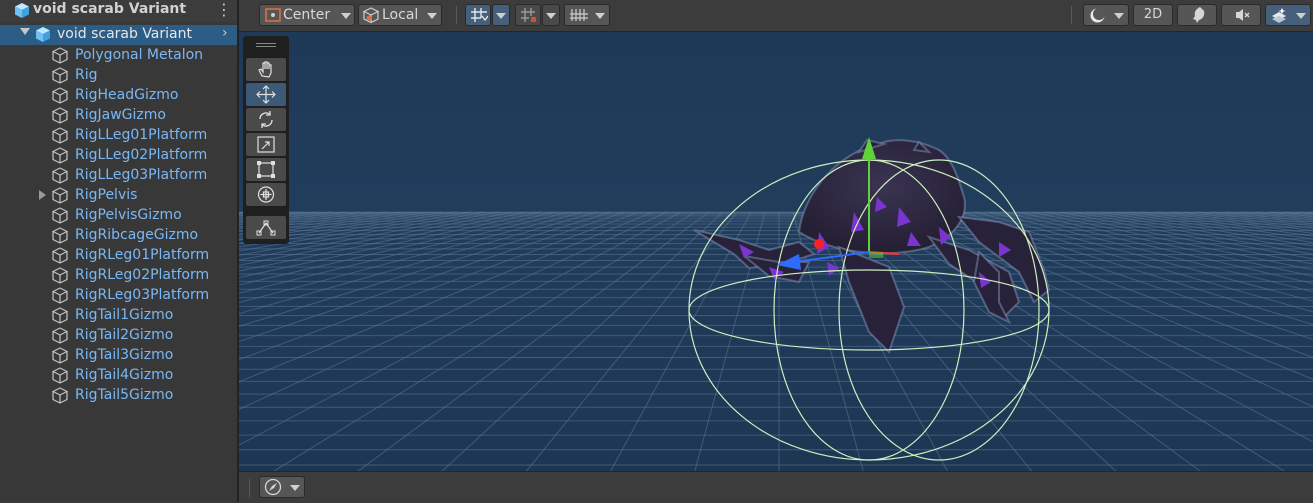  Describe the element at coordinates (42, 195) in the screenshot. I see `fold-collapsed-icon` at that location.